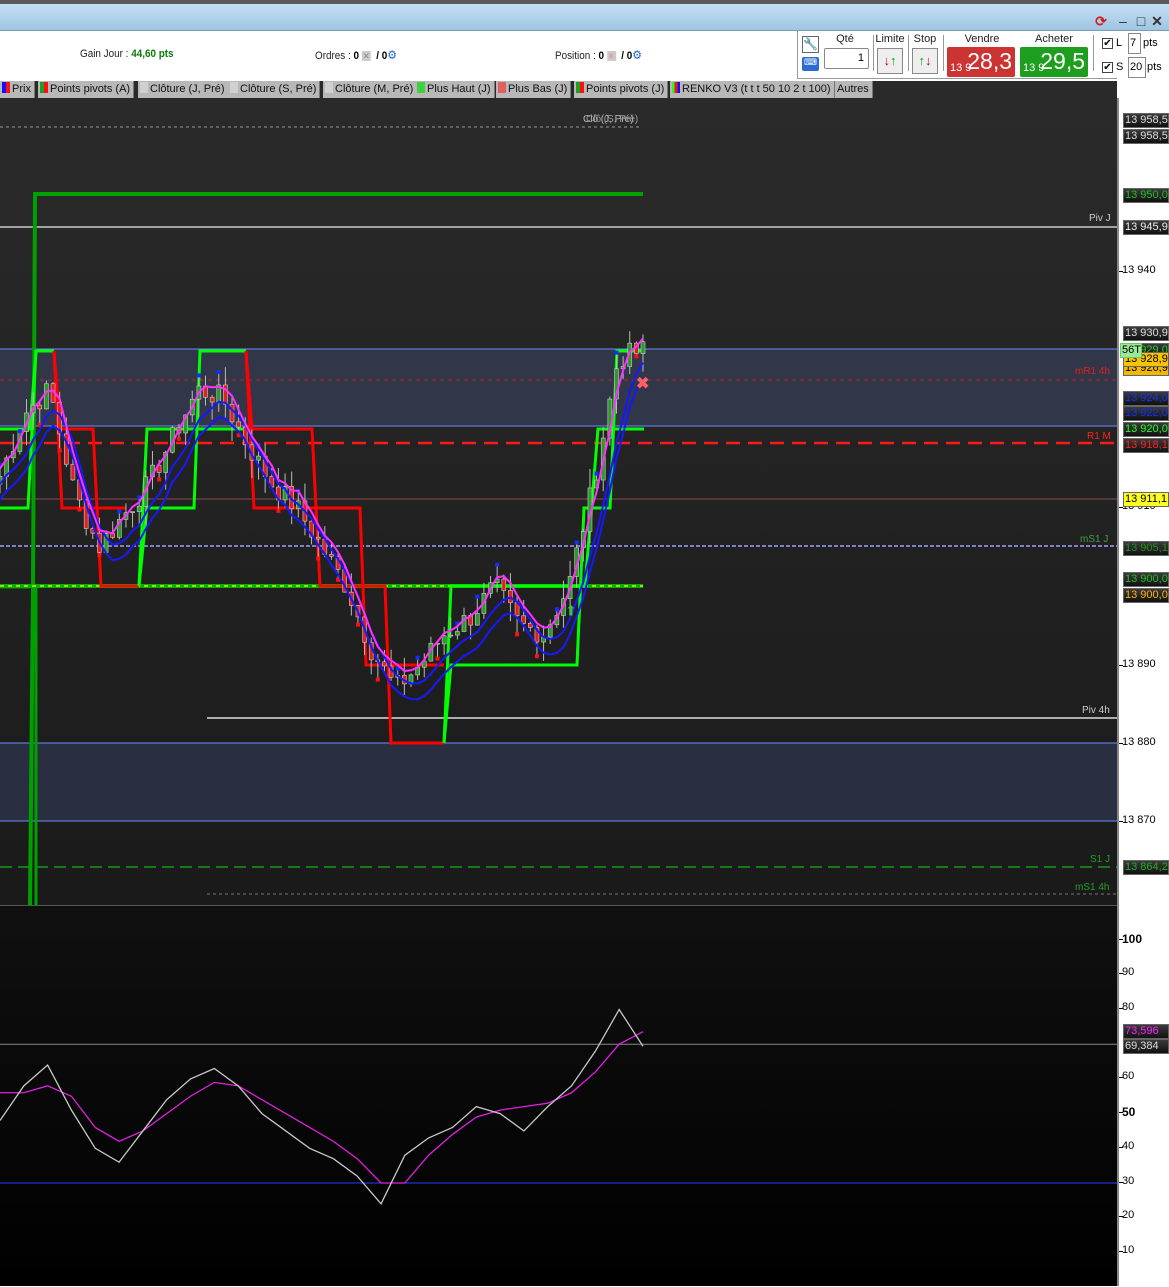 The width and height of the screenshot is (1169, 1287). What do you see at coordinates (274, 89) in the screenshot?
I see `tab-cl-ture-s-pr: Clôture (S, Pré)` at bounding box center [274, 89].